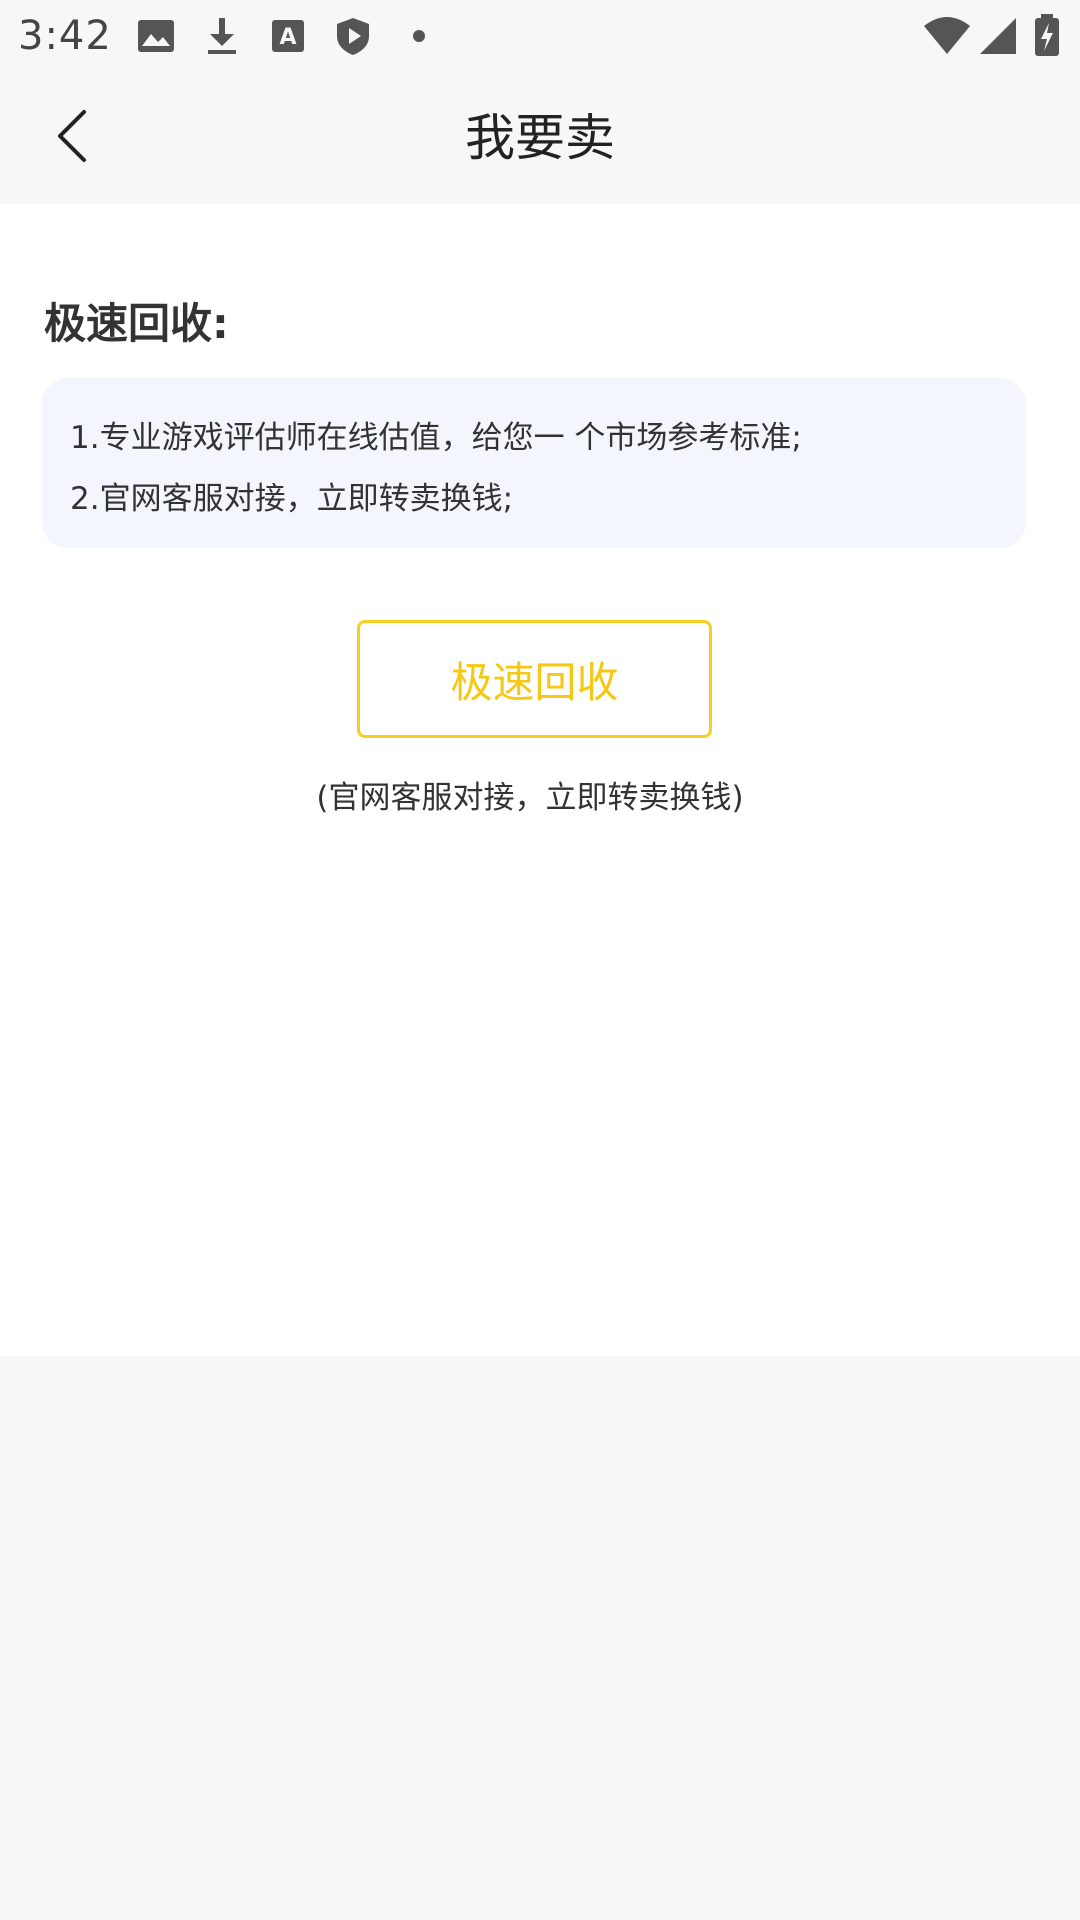  I want to click on image-icon, so click(156, 36).